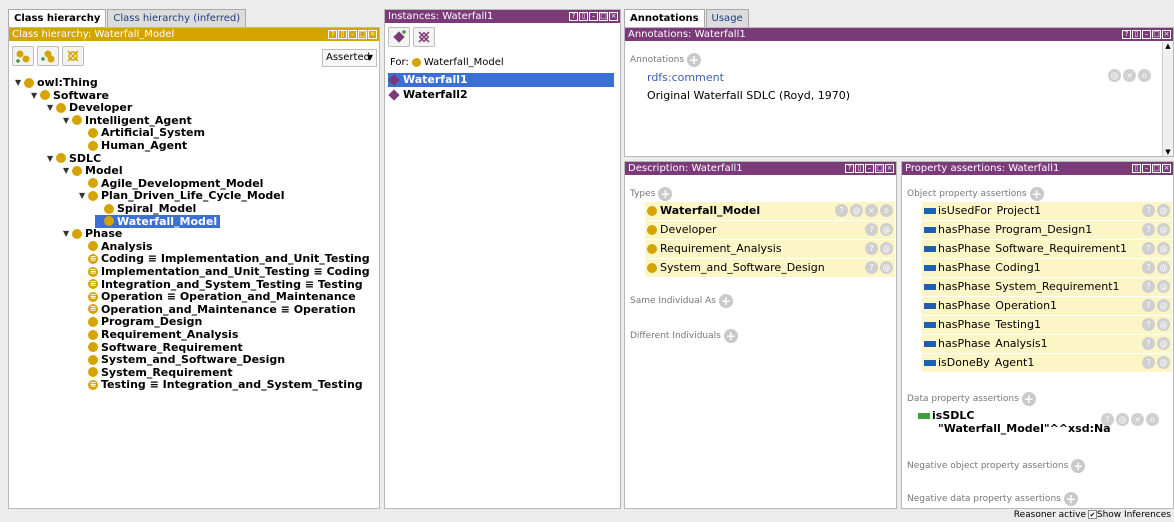 The height and width of the screenshot is (522, 1174). What do you see at coordinates (694, 60) in the screenshot?
I see `add-annotation-button: +` at bounding box center [694, 60].